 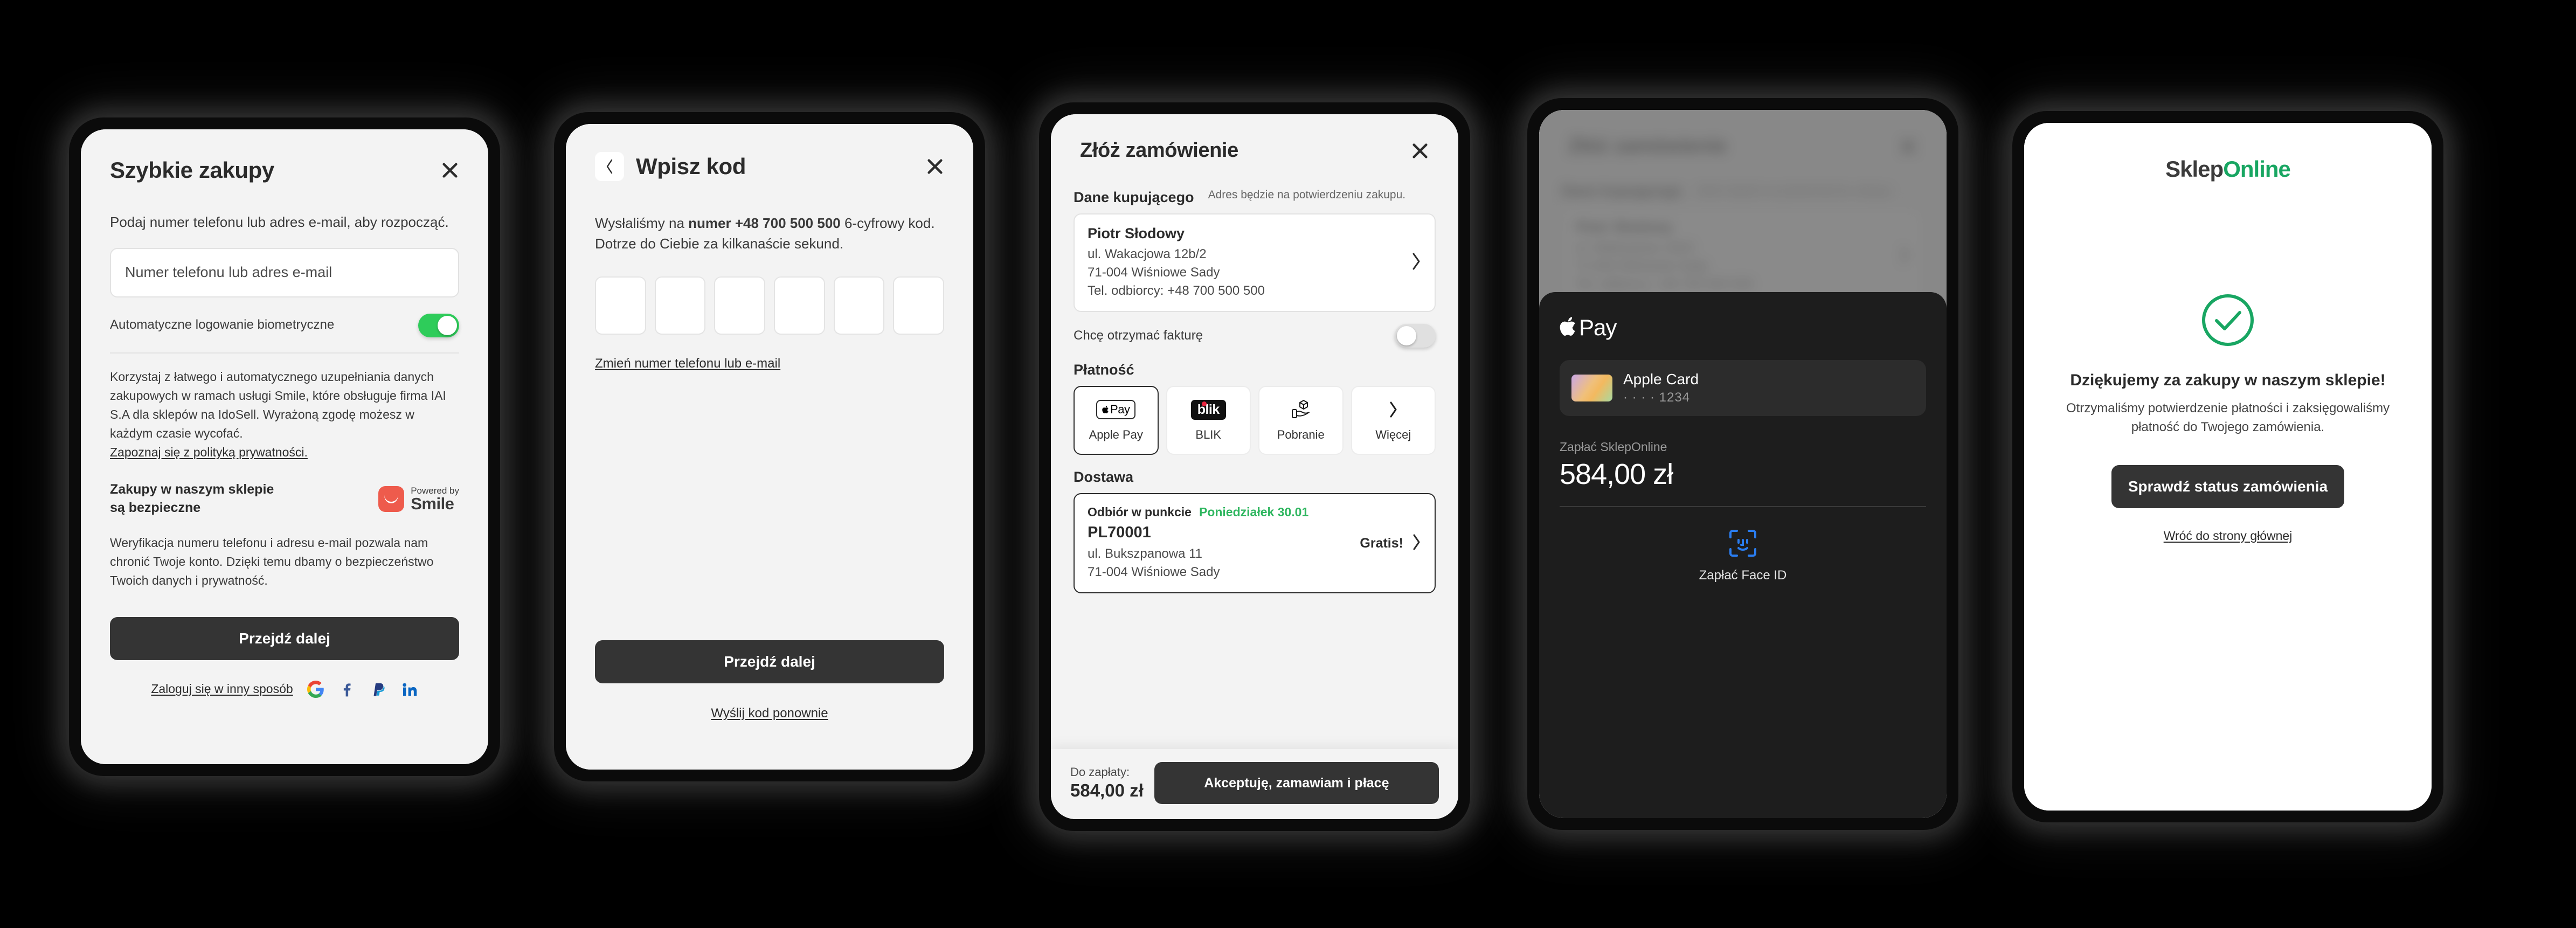 I want to click on payment-method-apple-pay: Pay Apple Pay, so click(x=1116, y=420).